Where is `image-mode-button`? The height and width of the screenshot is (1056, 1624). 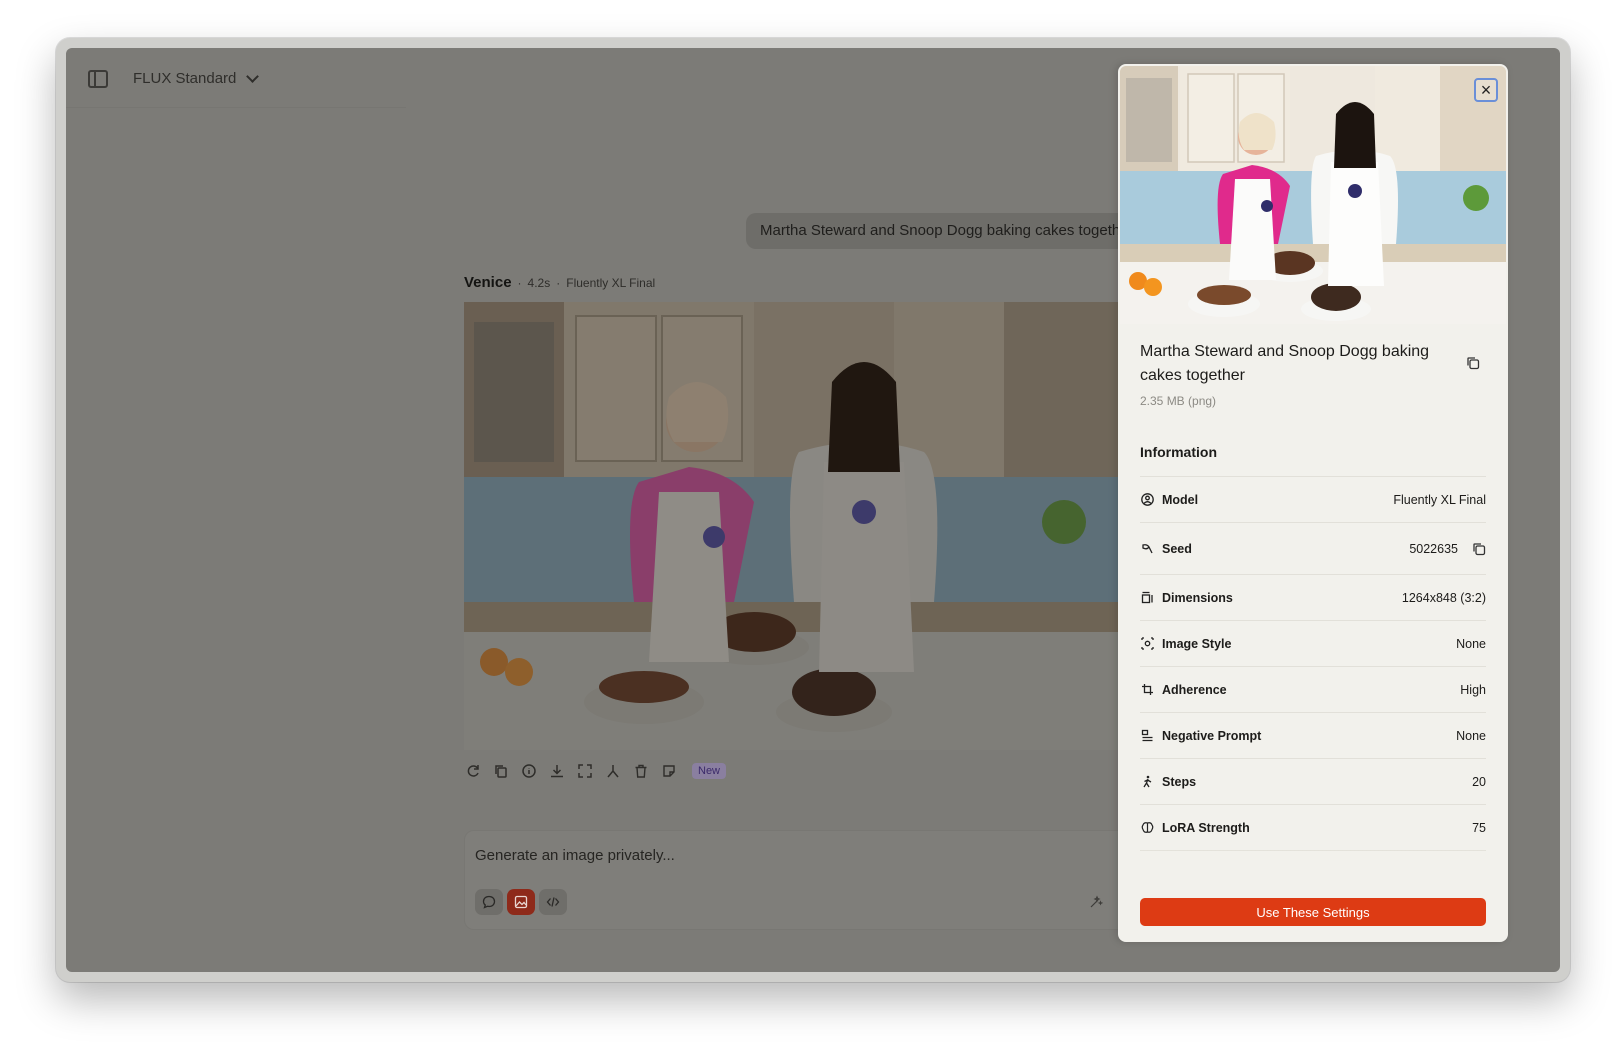
image-mode-button is located at coordinates (521, 902).